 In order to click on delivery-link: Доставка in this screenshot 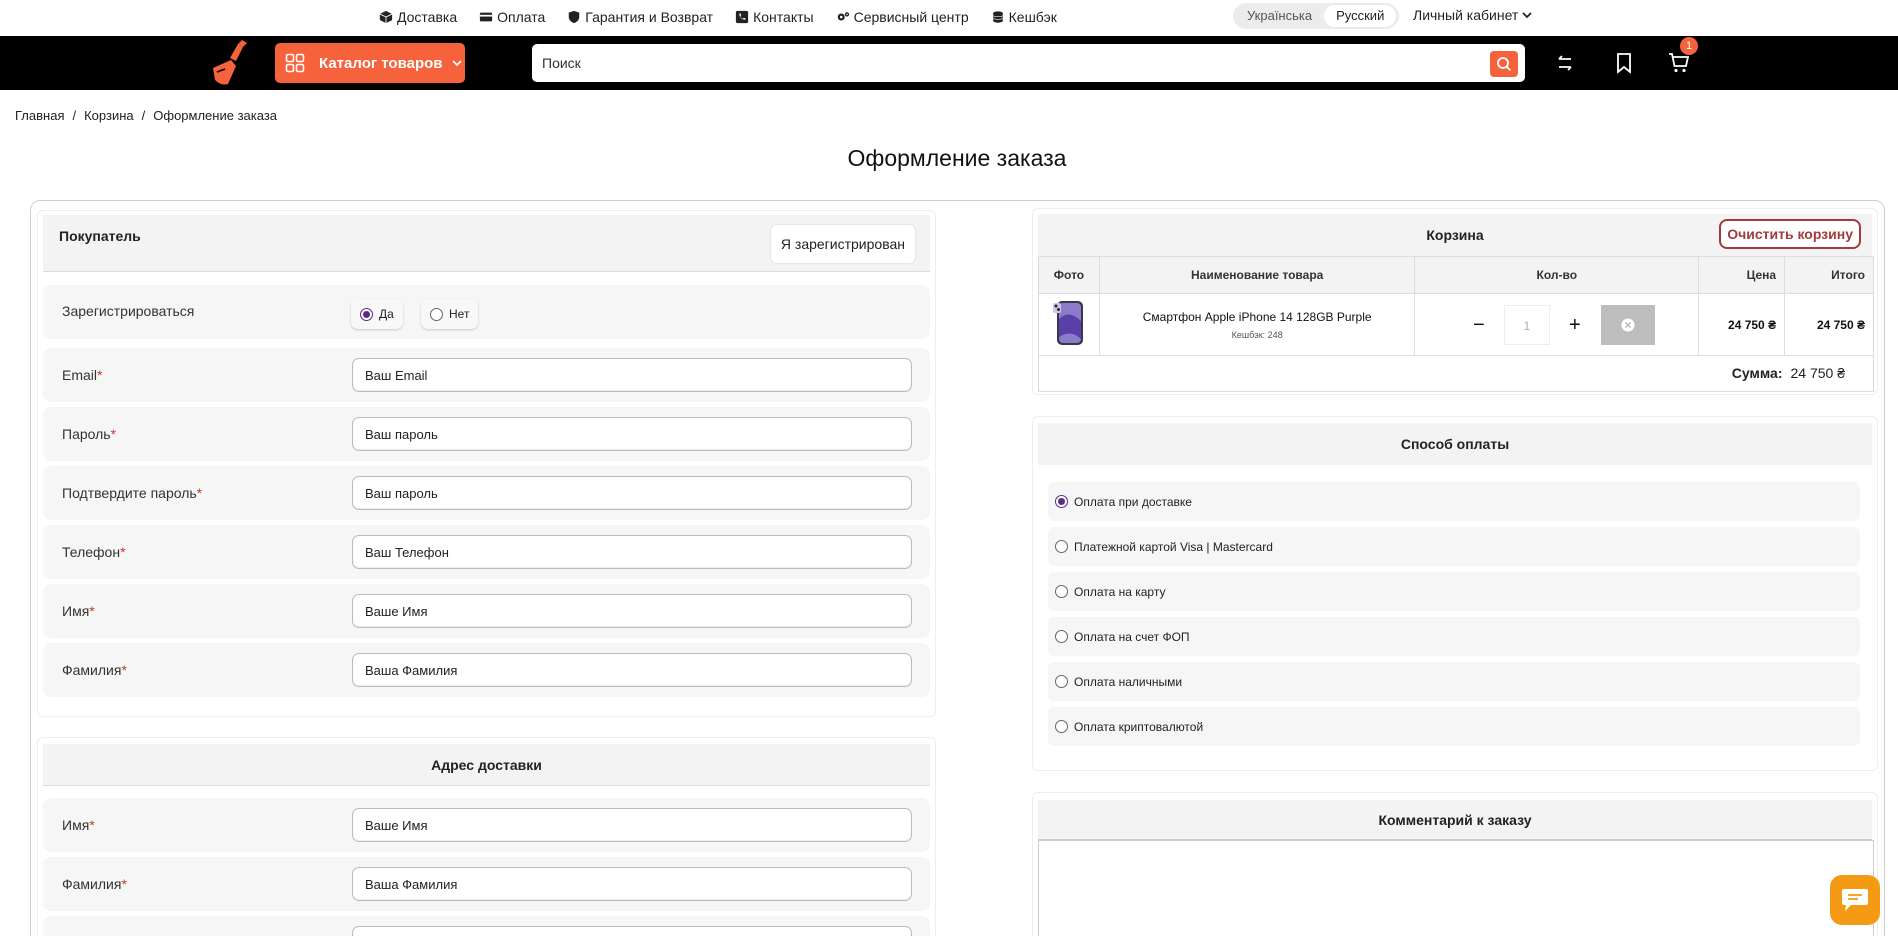, I will do `click(418, 17)`.